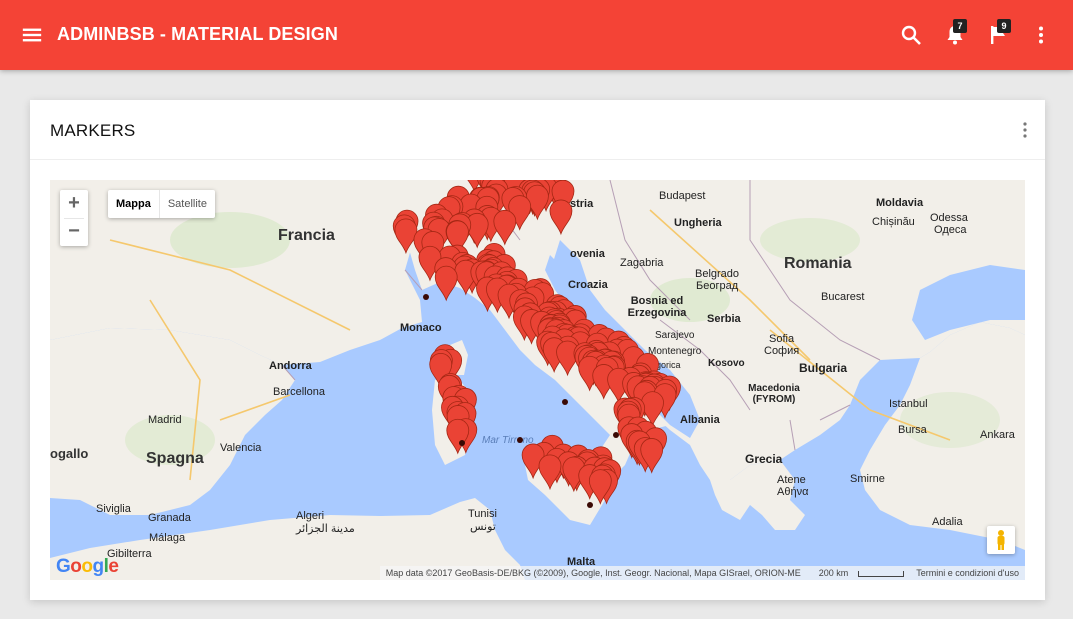 This screenshot has height=619, width=1073. What do you see at coordinates (833, 573) in the screenshot?
I see `map-scale-label: 200 km` at bounding box center [833, 573].